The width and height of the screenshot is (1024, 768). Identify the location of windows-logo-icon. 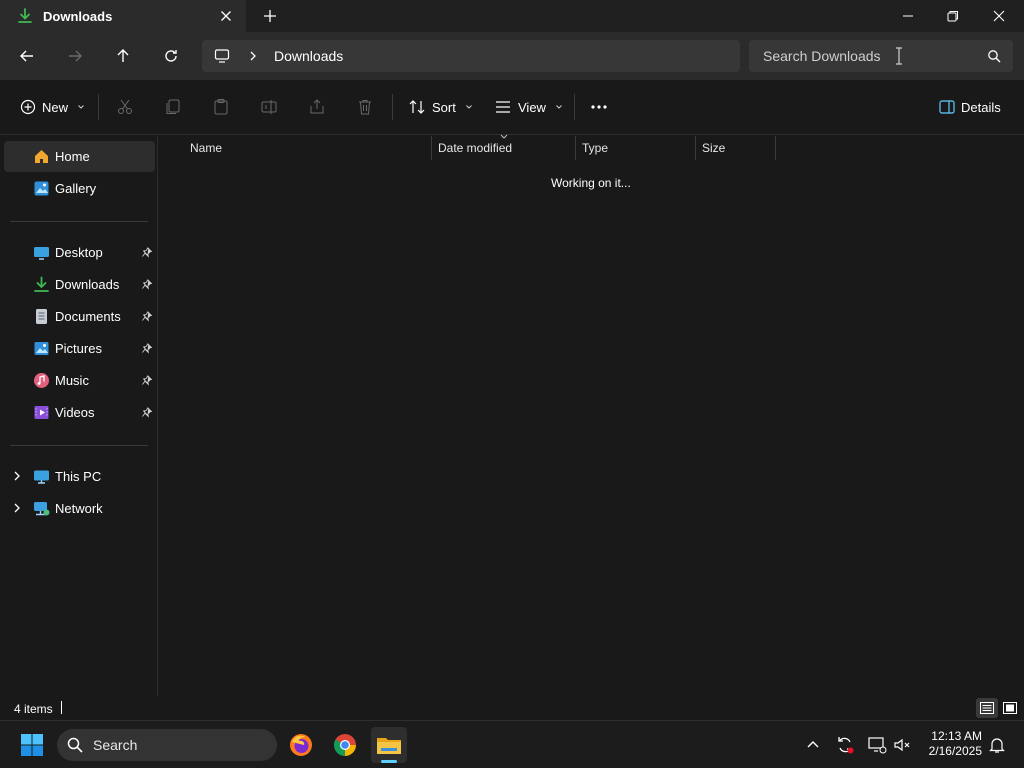
(32, 745).